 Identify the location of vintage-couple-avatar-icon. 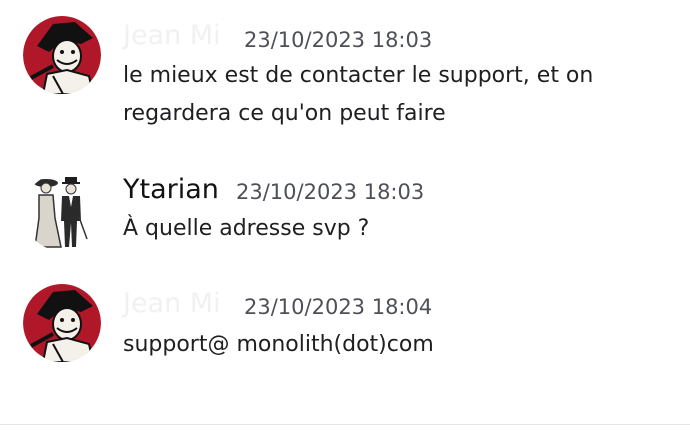
(62, 212).